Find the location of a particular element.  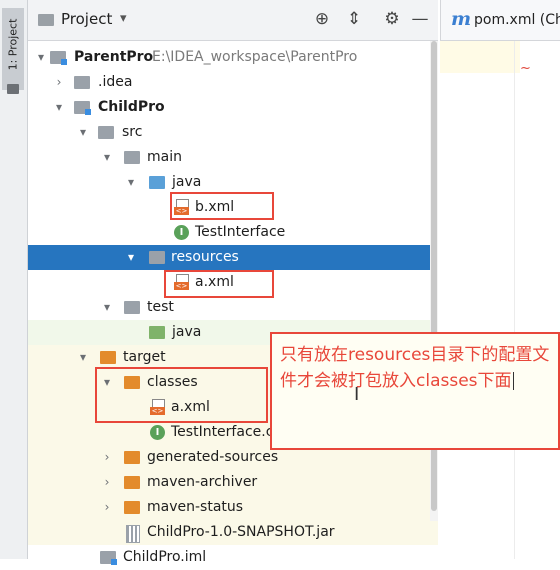

tree-row-iml: ChildPro.iml is located at coordinates (233, 557).